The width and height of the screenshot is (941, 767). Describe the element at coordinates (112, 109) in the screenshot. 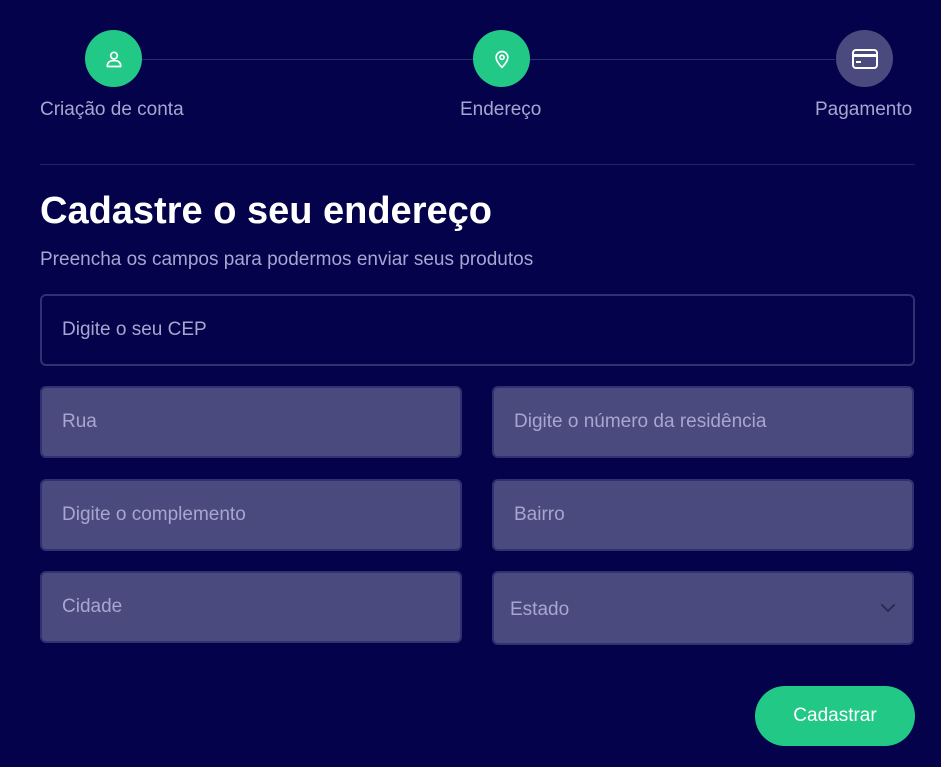

I see `step-label: Criação de conta` at that location.